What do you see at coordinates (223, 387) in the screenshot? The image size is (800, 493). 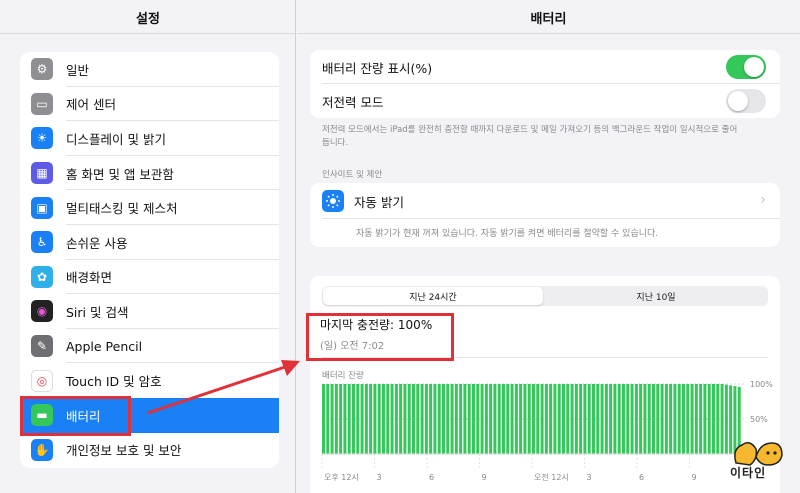 I see `annotation-arrow` at bounding box center [223, 387].